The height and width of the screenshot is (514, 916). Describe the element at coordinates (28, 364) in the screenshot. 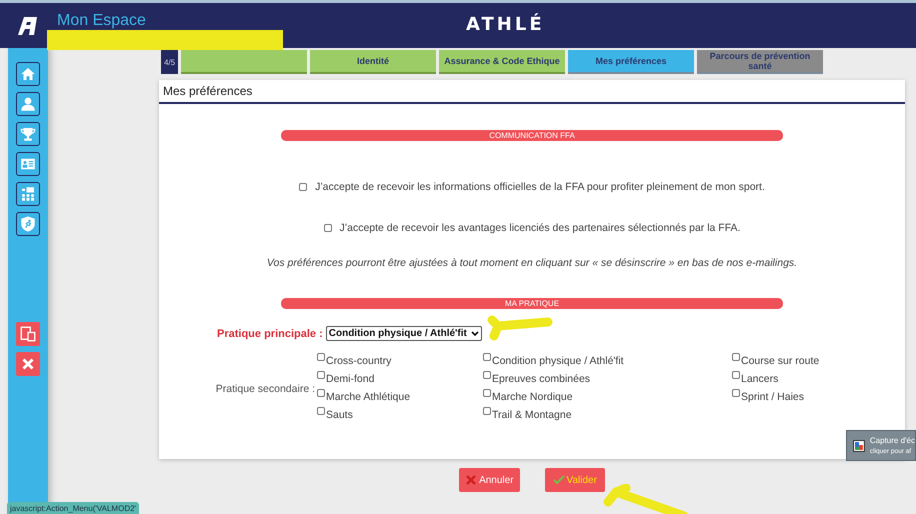

I see `close-button` at that location.